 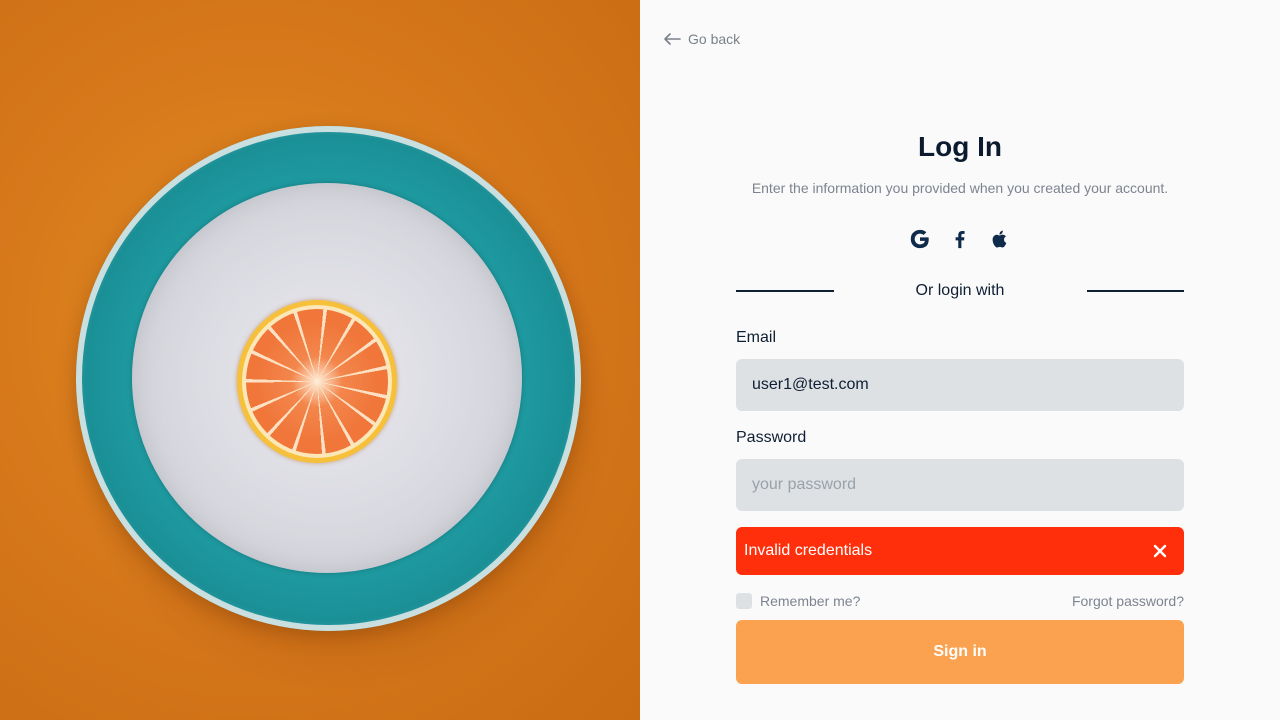 I want to click on arrow-left-icon, so click(x=672, y=39).